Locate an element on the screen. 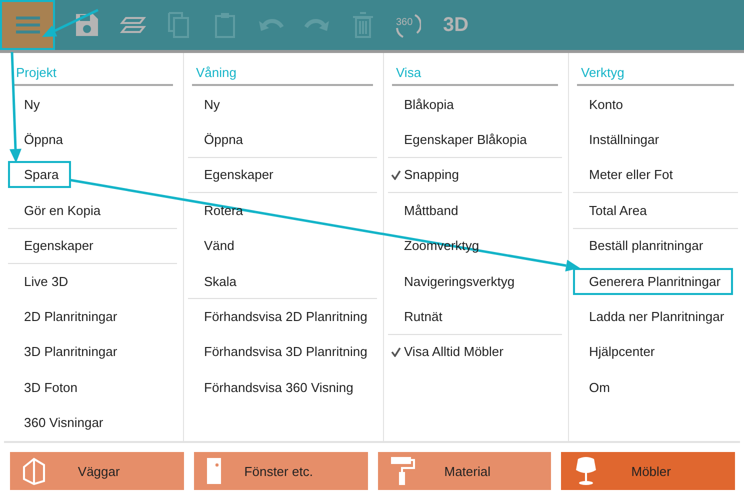 Image resolution: width=744 pixels, height=498 pixels. menu-item: Om is located at coordinates (597, 387).